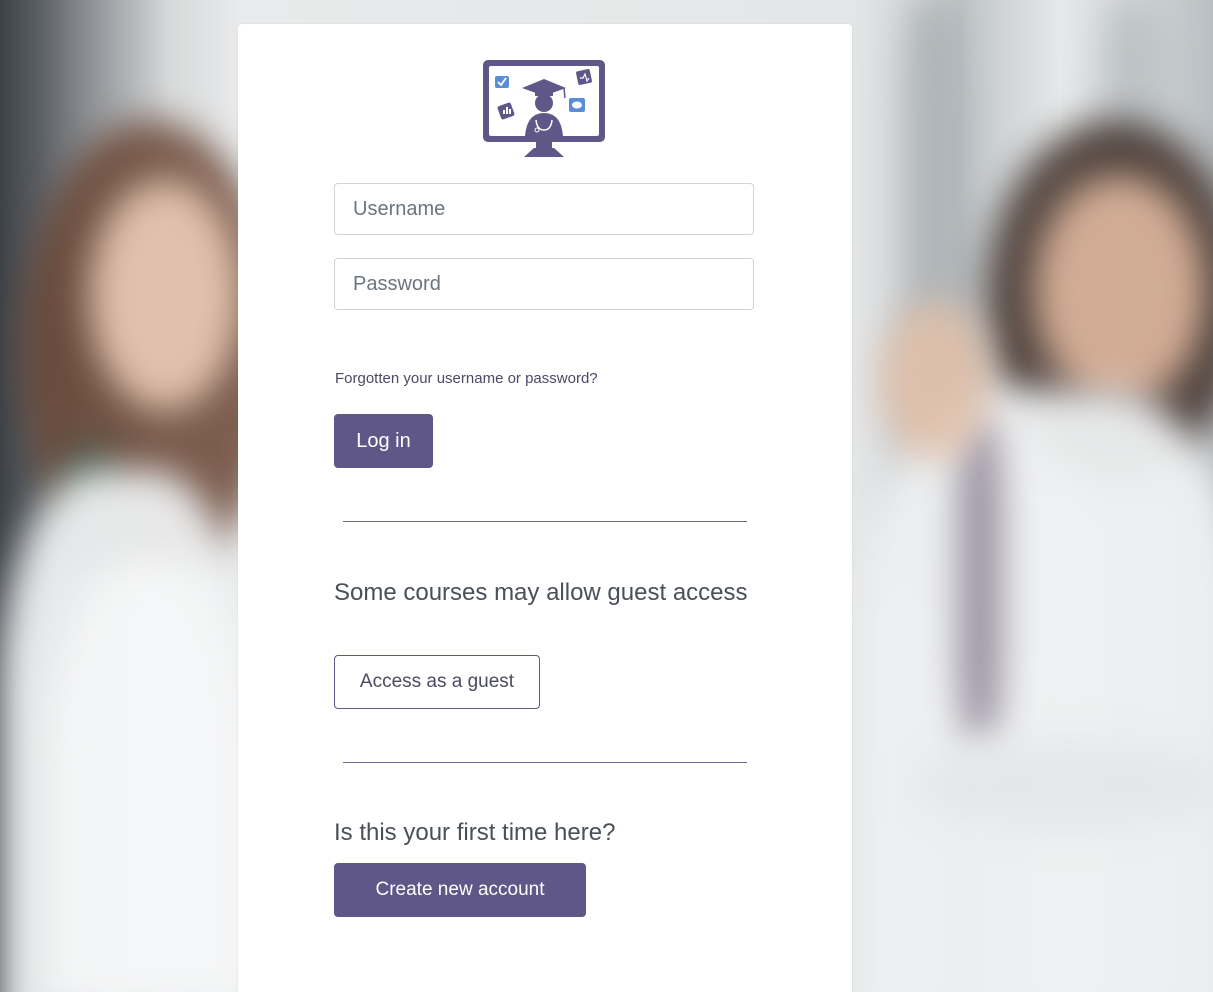 The image size is (1213, 992). What do you see at coordinates (437, 682) in the screenshot?
I see `guest-access-button: Access as a guest` at bounding box center [437, 682].